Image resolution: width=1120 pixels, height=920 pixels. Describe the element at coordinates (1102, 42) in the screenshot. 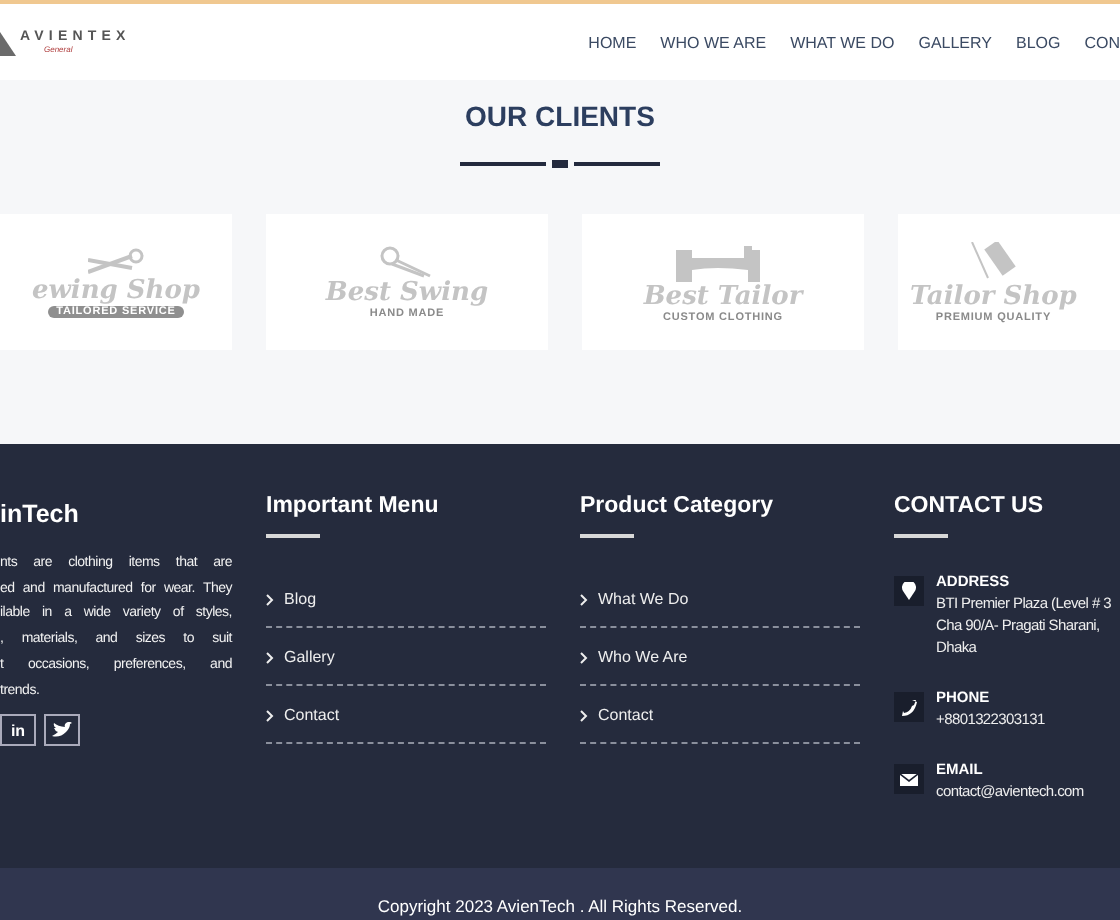

I see `nav-link: CON` at that location.